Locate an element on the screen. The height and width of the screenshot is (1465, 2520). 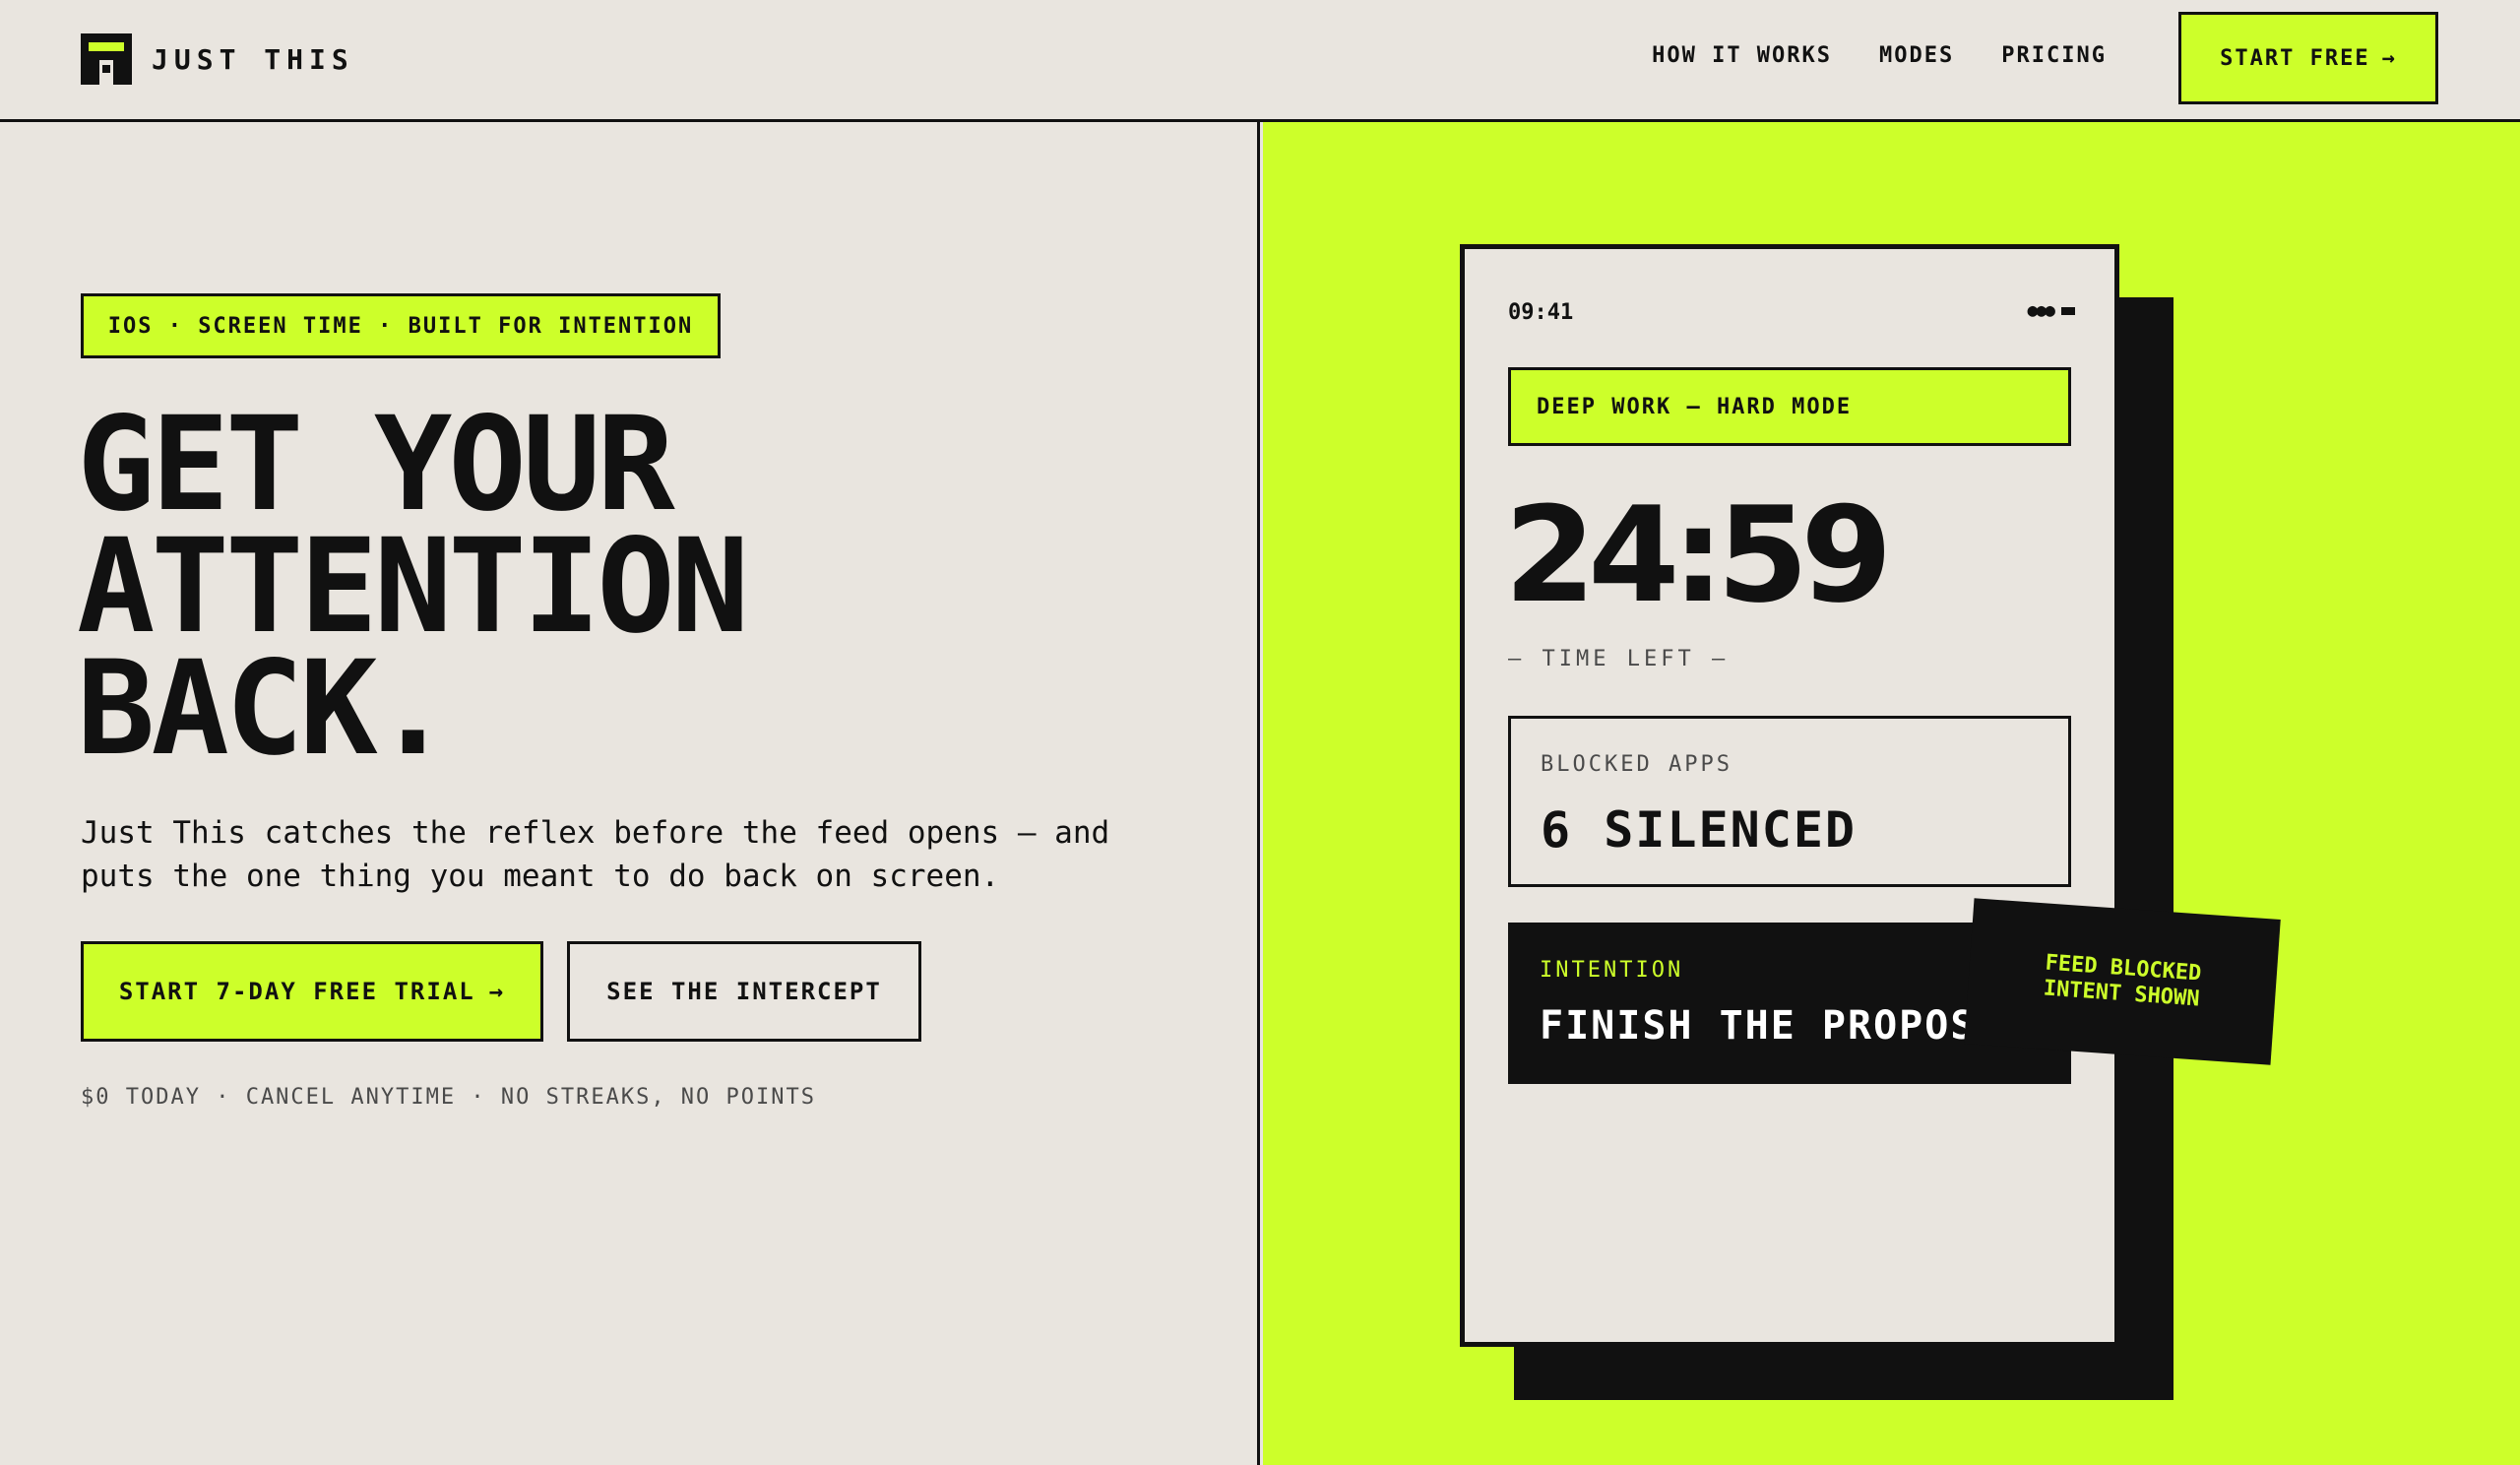
blocked-apps-card: BLOCKED APPS 6 SILENCED is located at coordinates (1789, 801).